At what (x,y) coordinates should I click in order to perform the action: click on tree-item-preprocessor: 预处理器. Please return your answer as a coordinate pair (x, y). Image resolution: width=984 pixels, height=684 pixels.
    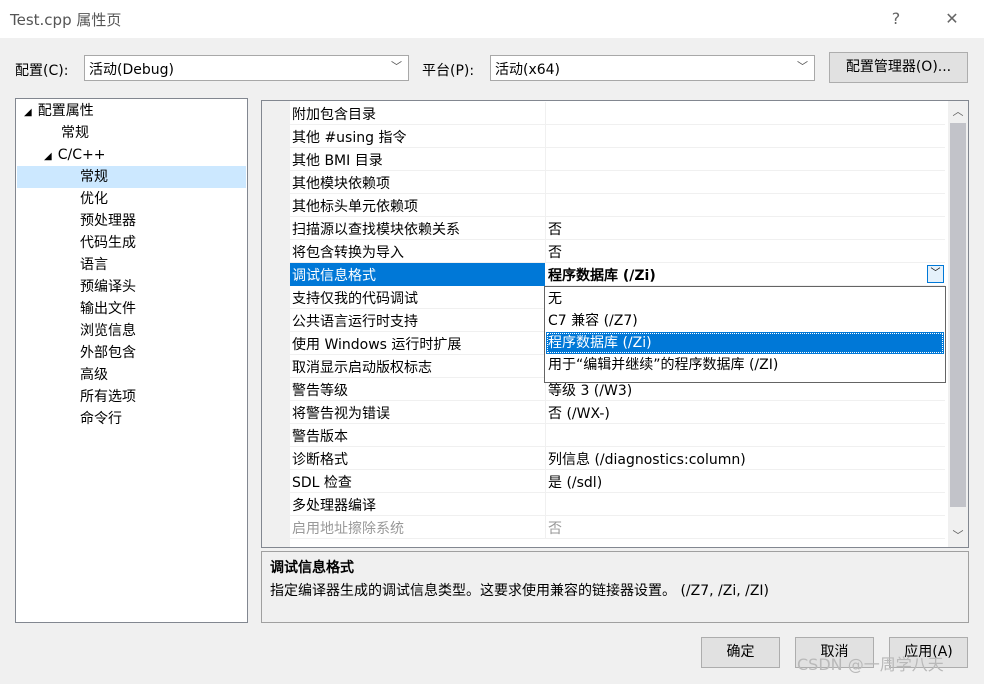
    Looking at the image, I should click on (108, 221).